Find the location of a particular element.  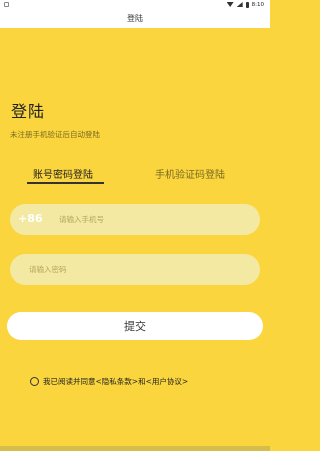

active-tab-indicator is located at coordinates (65, 183).